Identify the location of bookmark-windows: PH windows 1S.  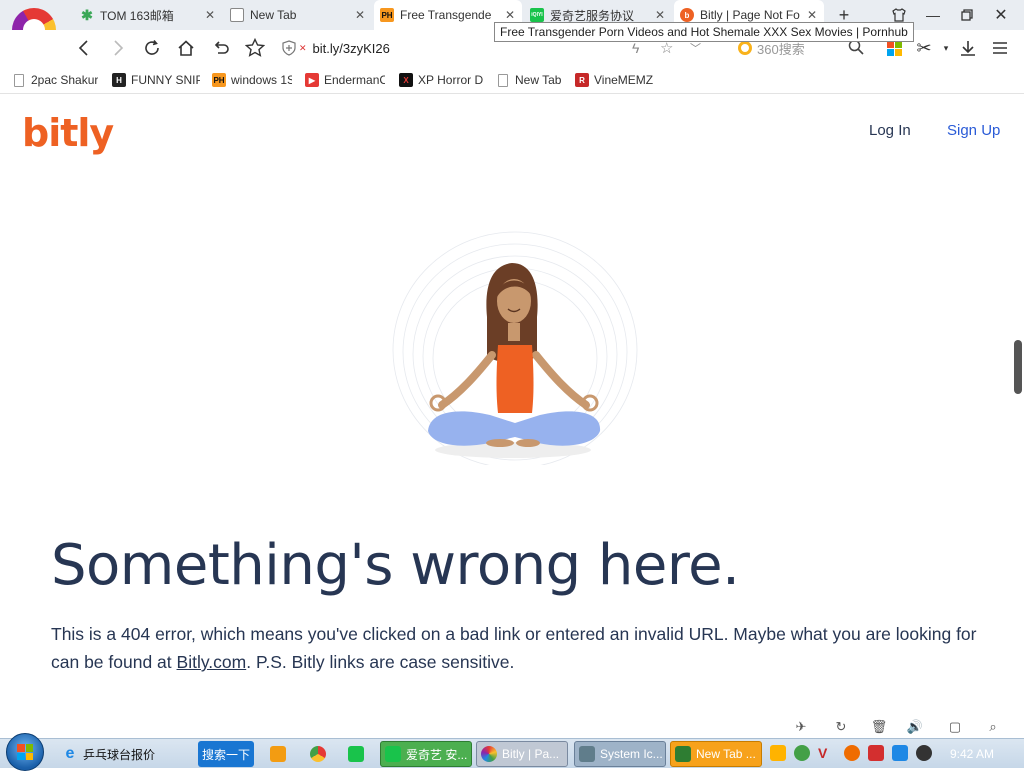
(252, 80).